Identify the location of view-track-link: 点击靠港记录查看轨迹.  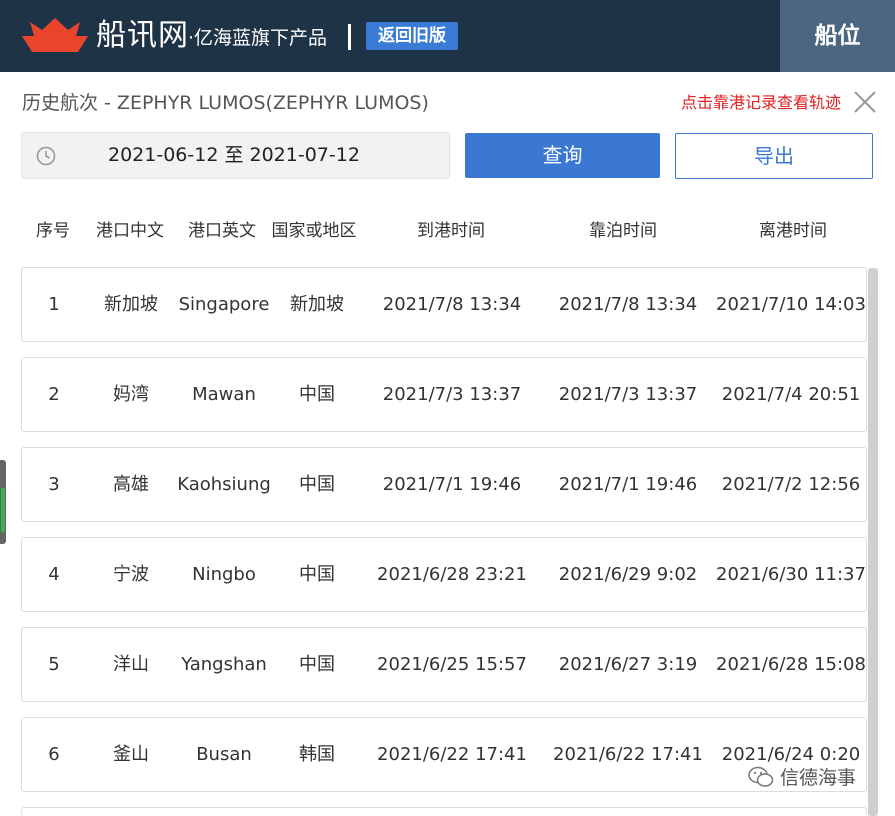
(761, 103).